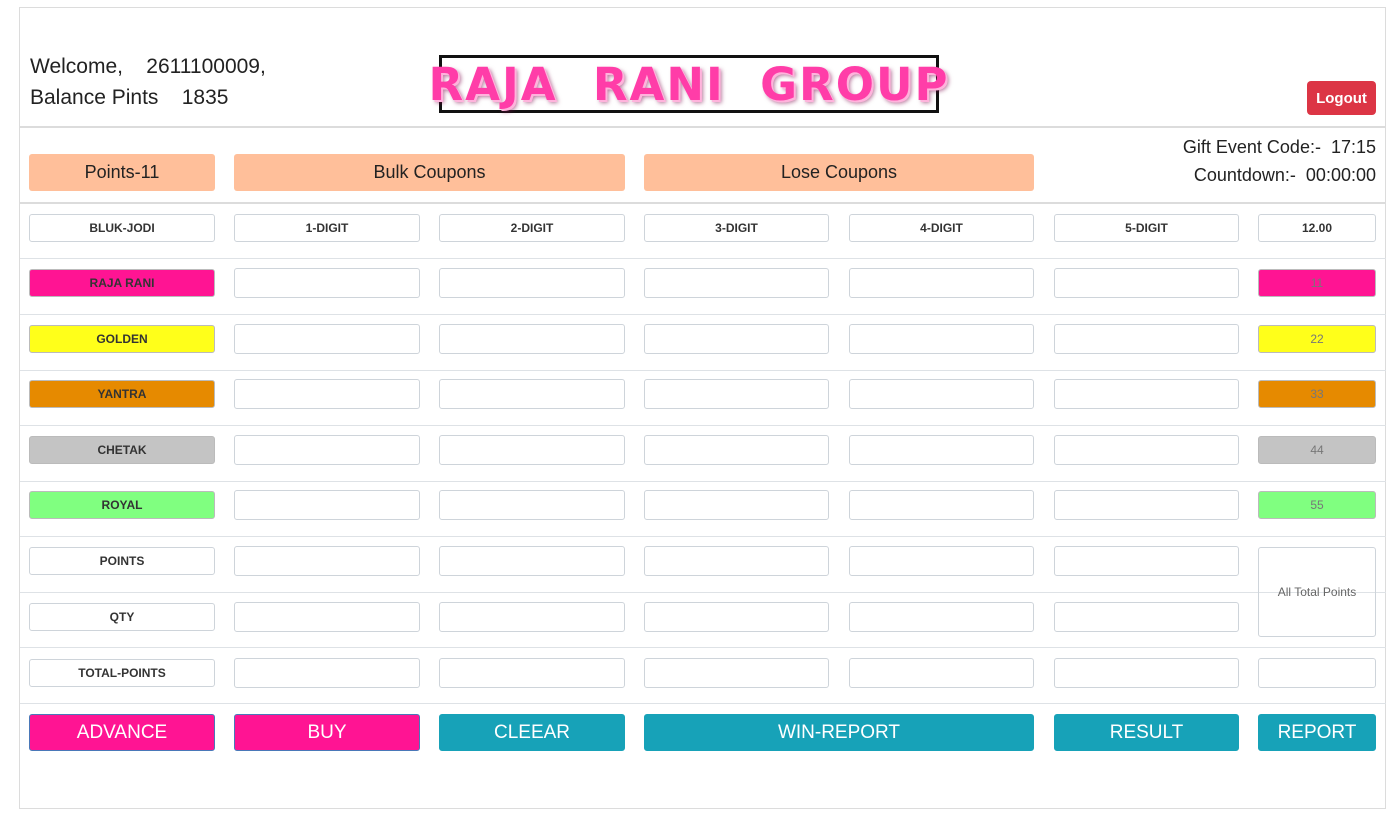 The image size is (1399, 817). Describe the element at coordinates (129, 97) in the screenshot. I see `balance-text: Balance Pints 1835` at that location.